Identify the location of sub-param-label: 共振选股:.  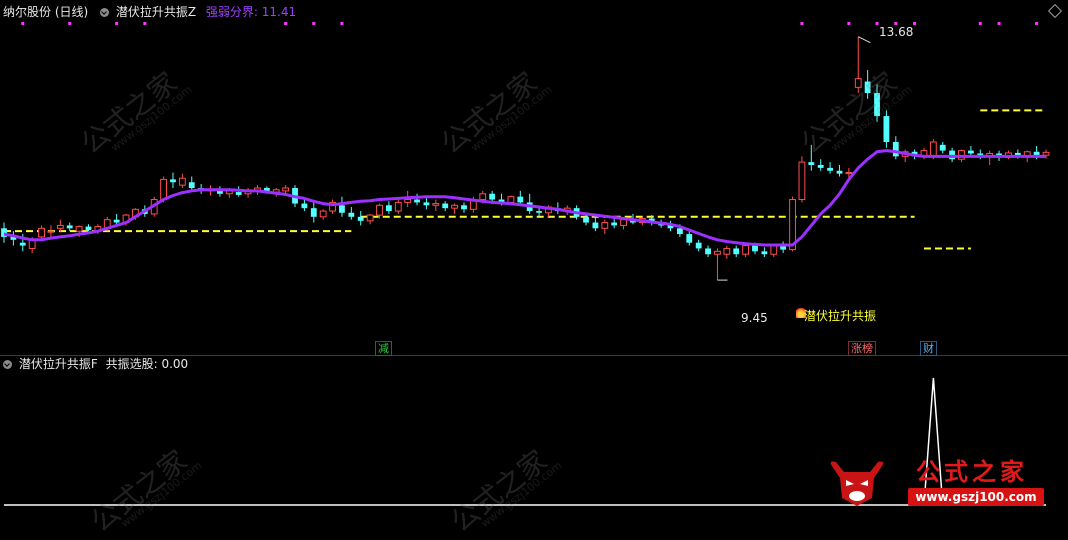
(131, 364).